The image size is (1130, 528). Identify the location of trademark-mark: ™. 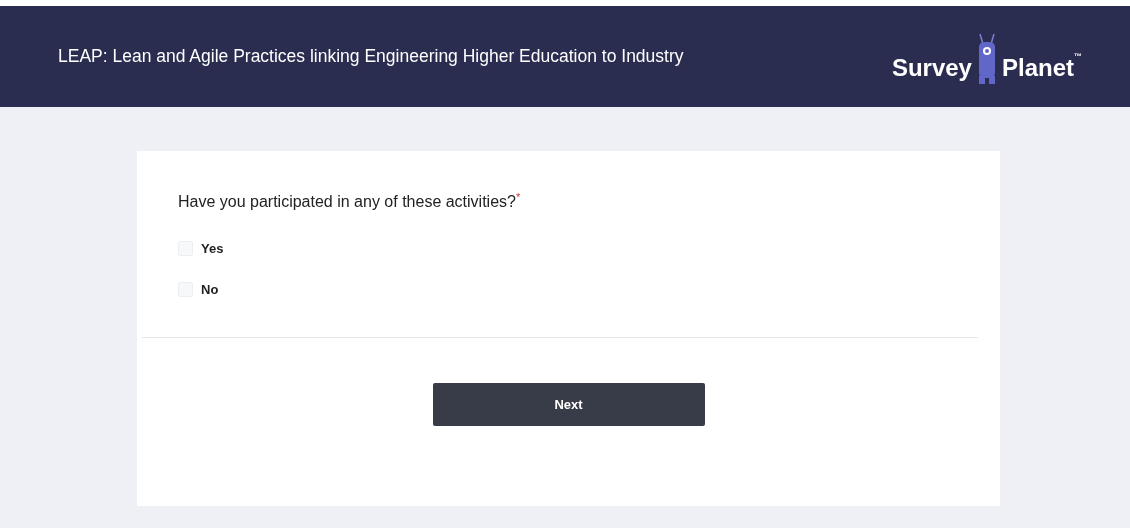
(1078, 56).